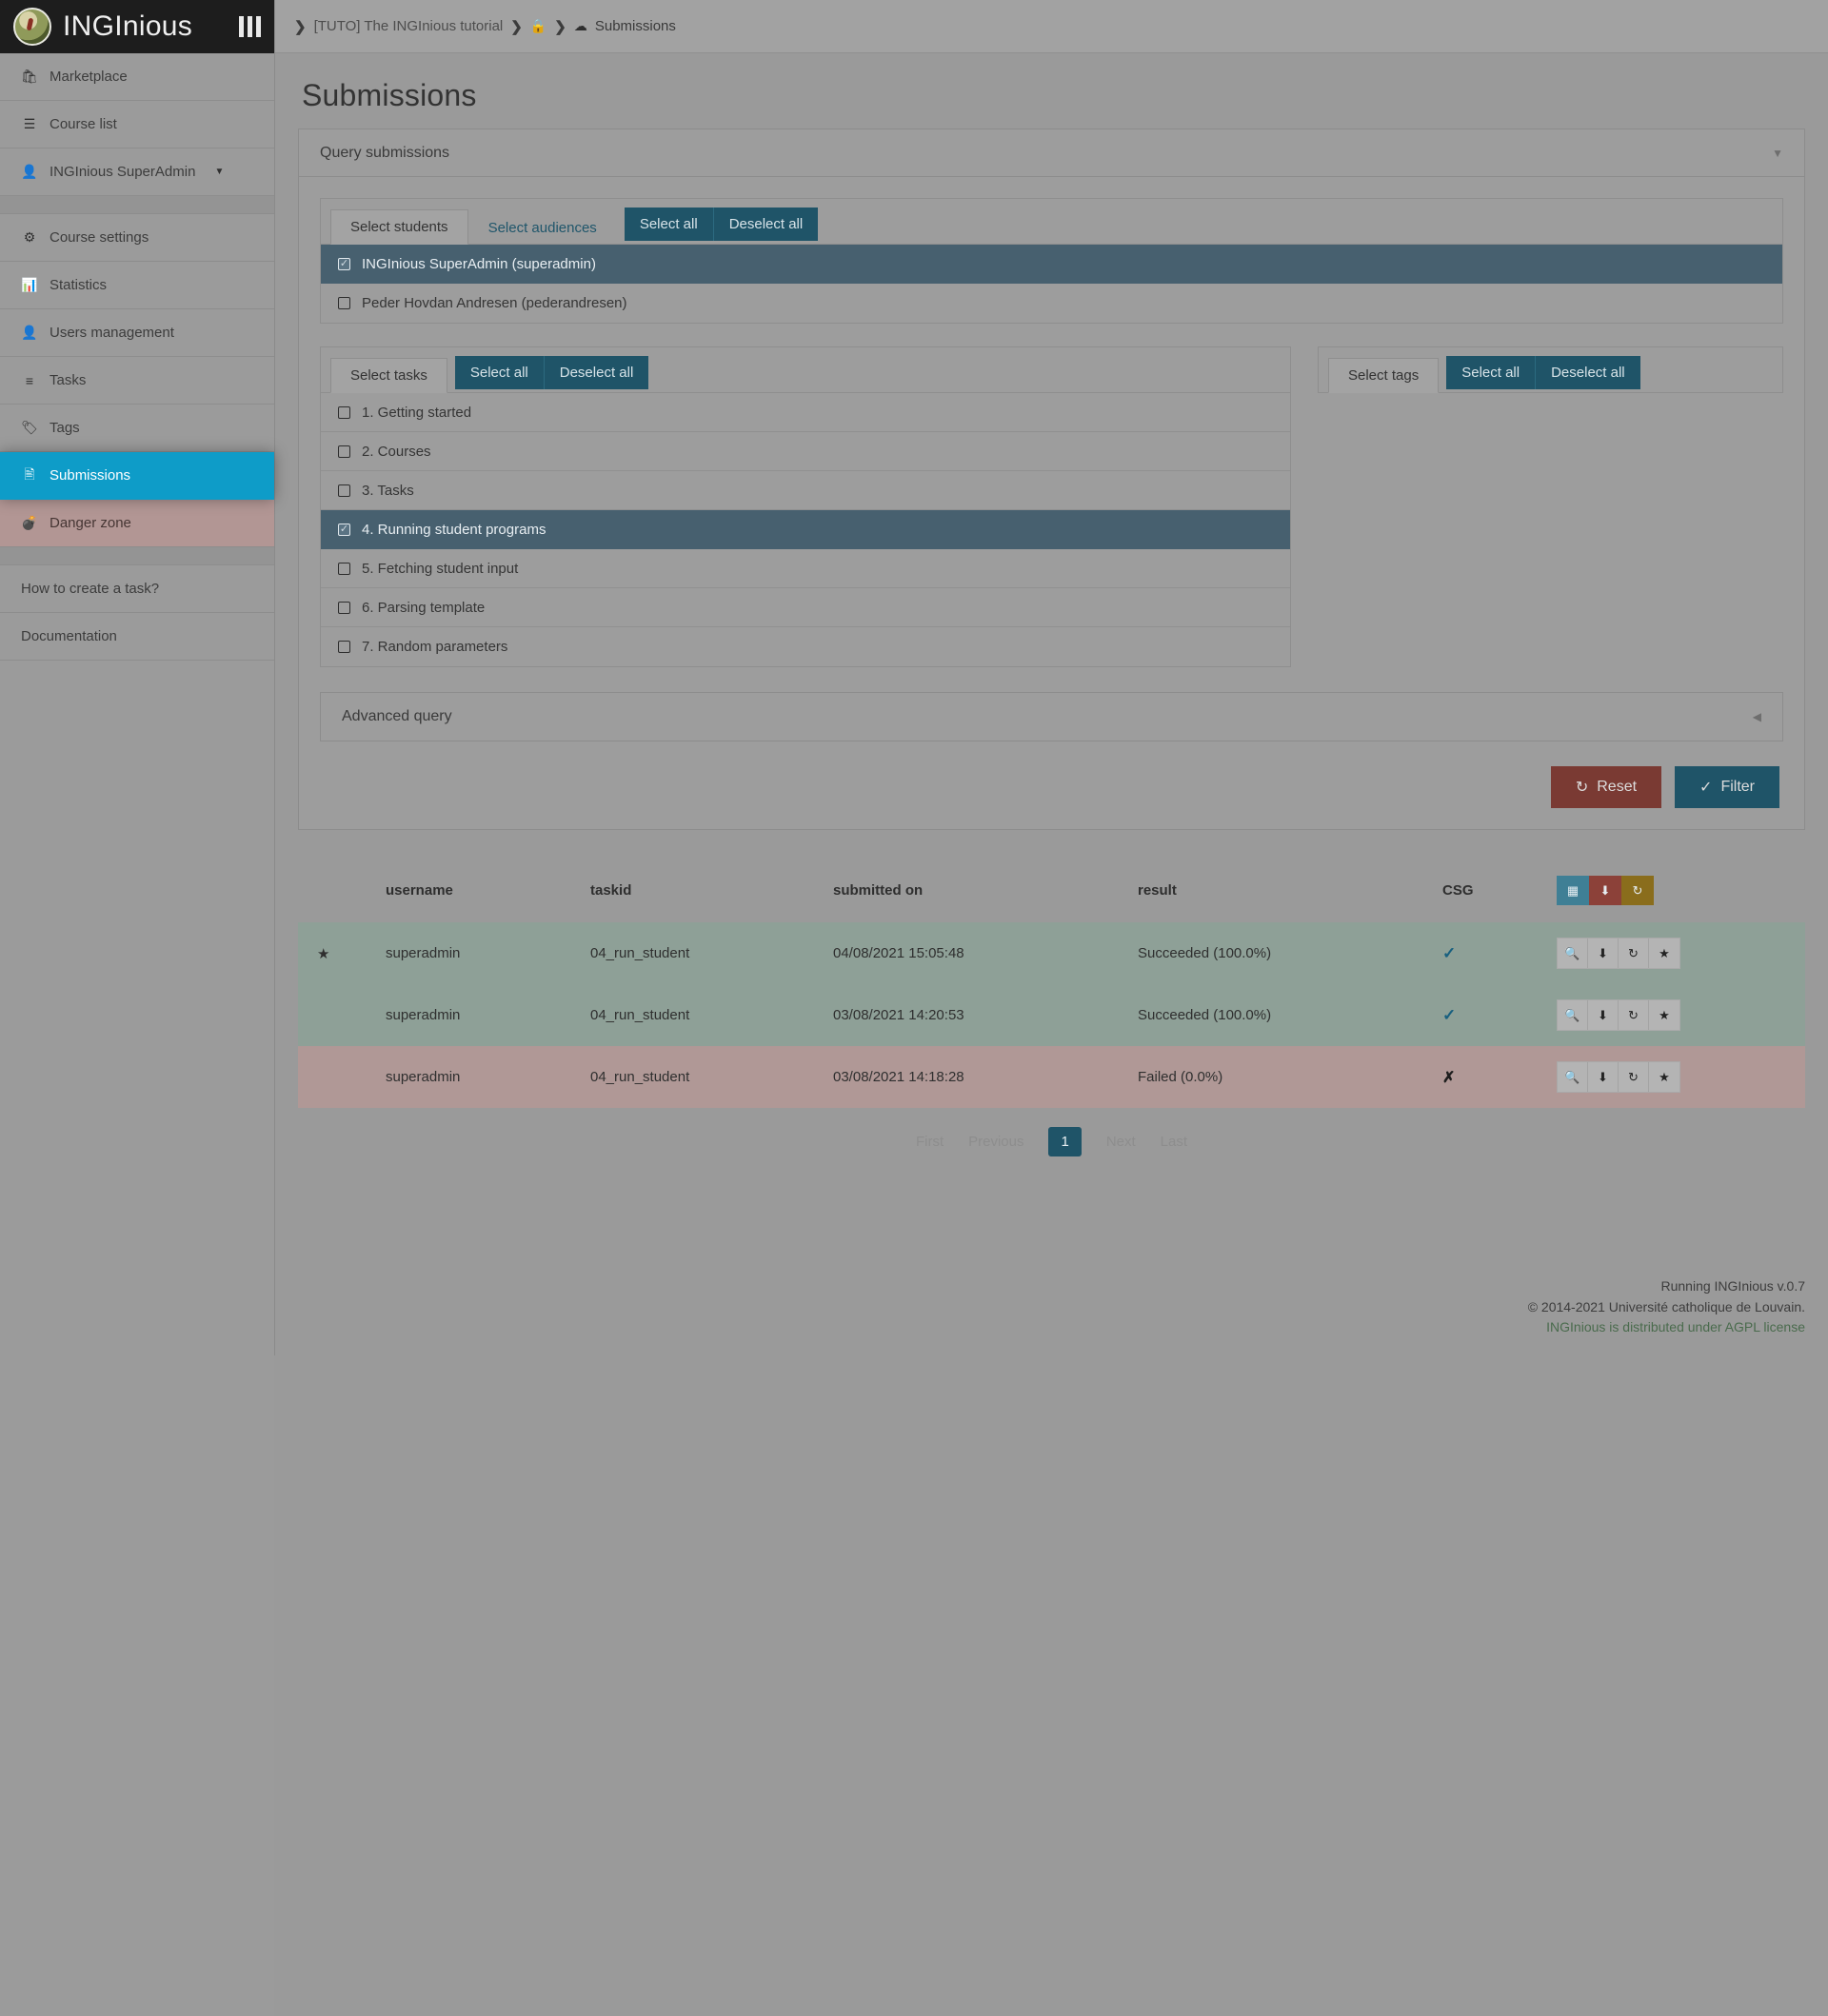 This screenshot has width=1828, height=2016. Describe the element at coordinates (560, 26) in the screenshot. I see `breadcrumb-chevron-icon: ❯` at that location.